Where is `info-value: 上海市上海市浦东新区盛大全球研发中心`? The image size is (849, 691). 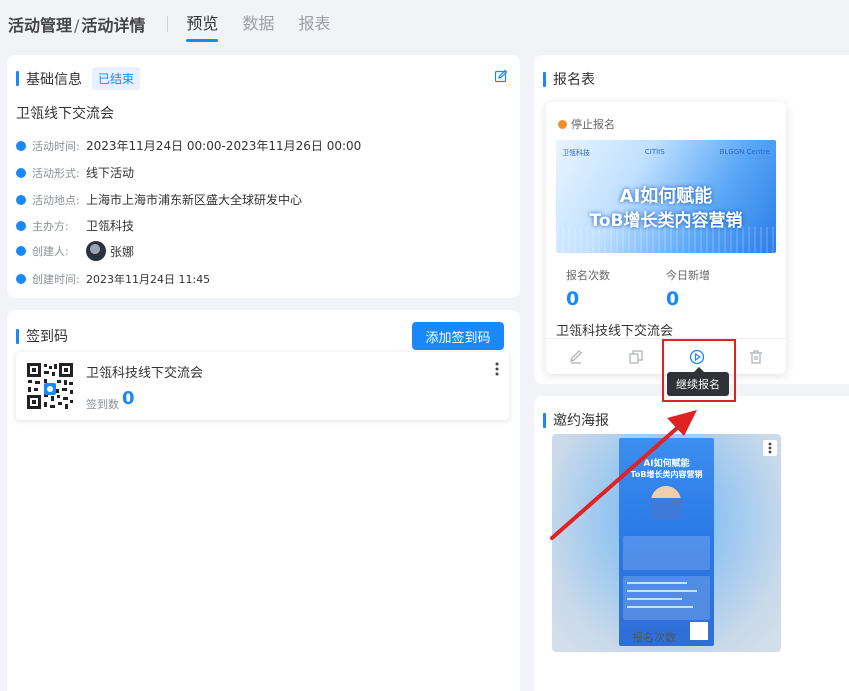
info-value: 上海市上海市浦东新区盛大全球研发中心 is located at coordinates (194, 200).